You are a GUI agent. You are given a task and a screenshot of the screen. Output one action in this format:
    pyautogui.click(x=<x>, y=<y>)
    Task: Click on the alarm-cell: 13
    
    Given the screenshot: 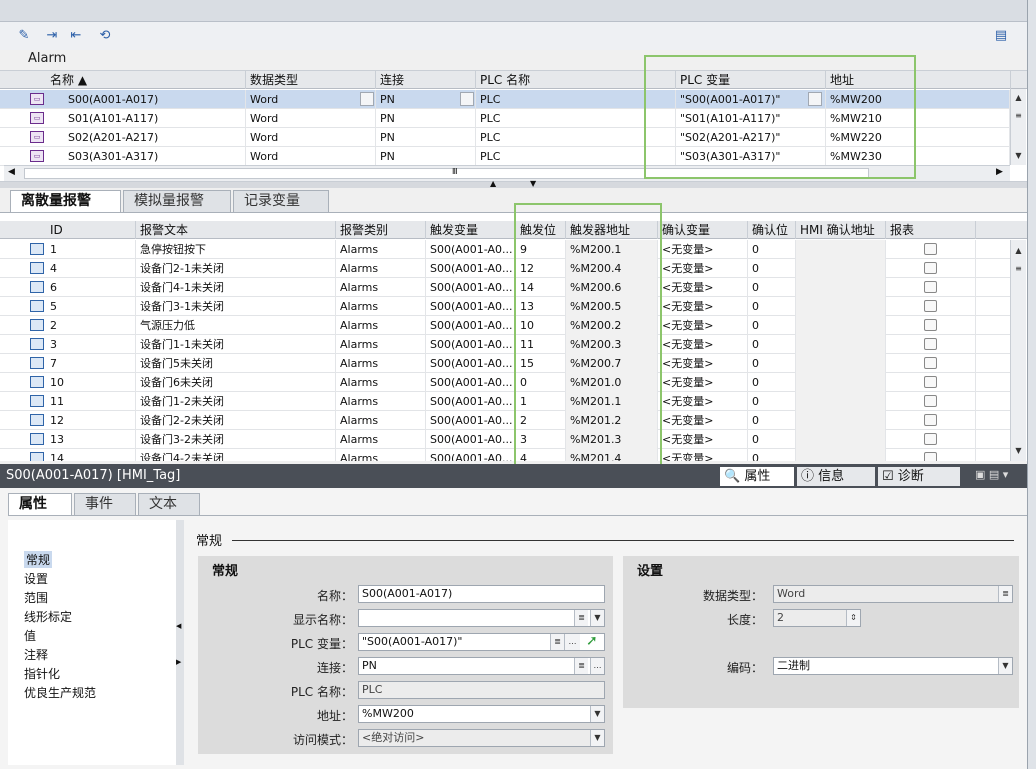 What is the action you would take?
    pyautogui.click(x=541, y=306)
    